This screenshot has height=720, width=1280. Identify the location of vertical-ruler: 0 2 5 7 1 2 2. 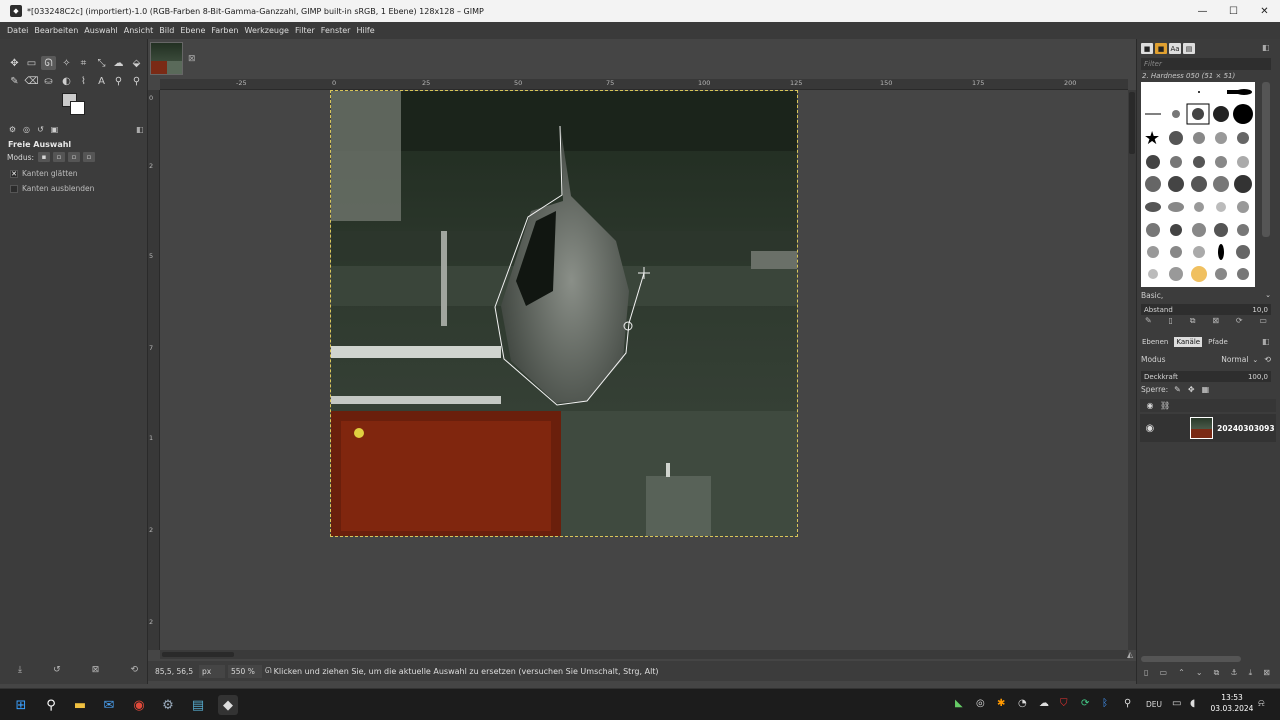
(154, 370).